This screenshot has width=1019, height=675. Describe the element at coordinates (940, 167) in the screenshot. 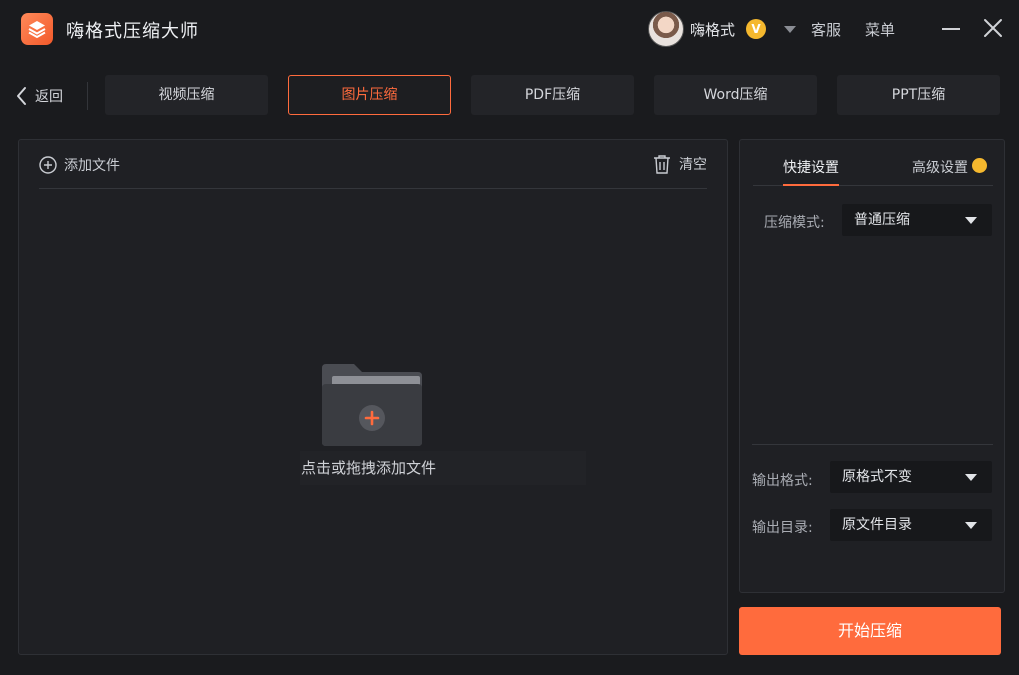

I see `tab-advanced-settings: 高级设置` at that location.